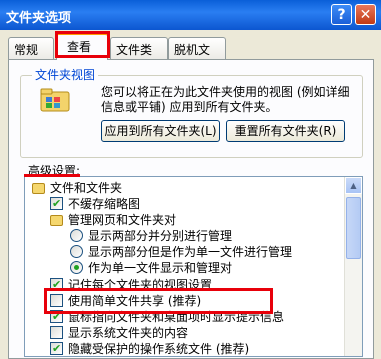 Image resolution: width=381 pixels, height=359 pixels. I want to click on scroll-thumb, so click(353, 228).